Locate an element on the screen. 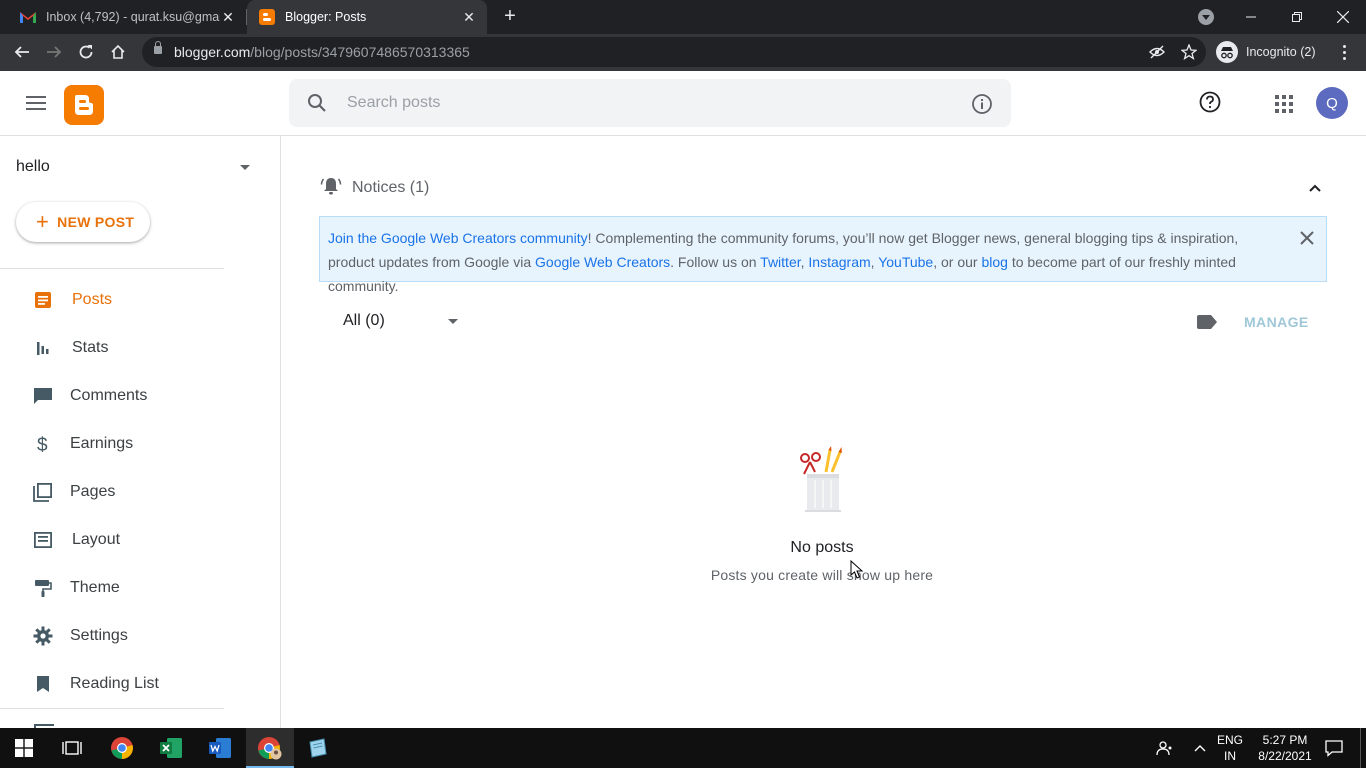  empty-state-title: No posts is located at coordinates (822, 547).